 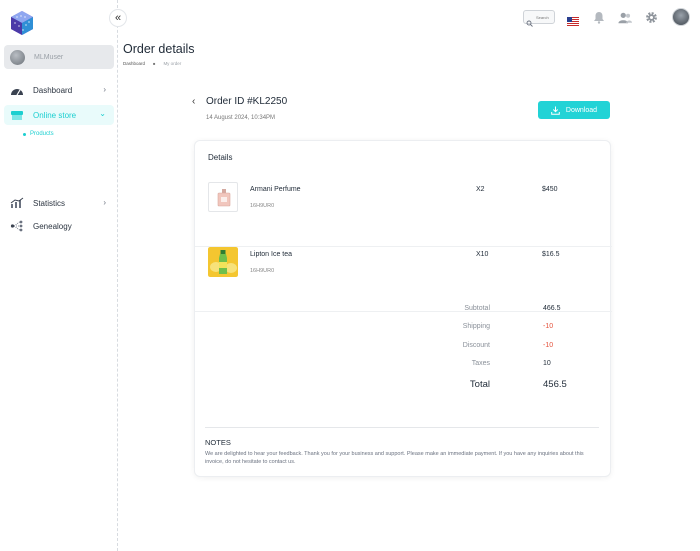 I want to click on sidebar-item-dashboard: Dashboard ›, so click(x=59, y=90).